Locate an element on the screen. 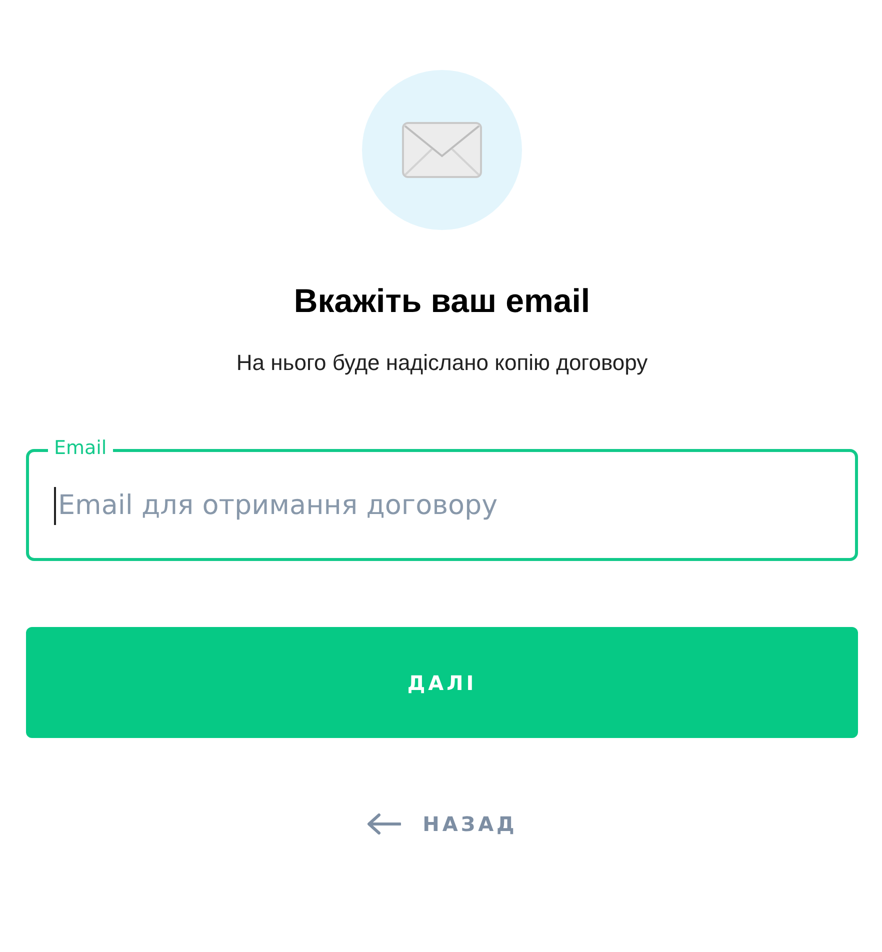  text-cursor is located at coordinates (55, 506).